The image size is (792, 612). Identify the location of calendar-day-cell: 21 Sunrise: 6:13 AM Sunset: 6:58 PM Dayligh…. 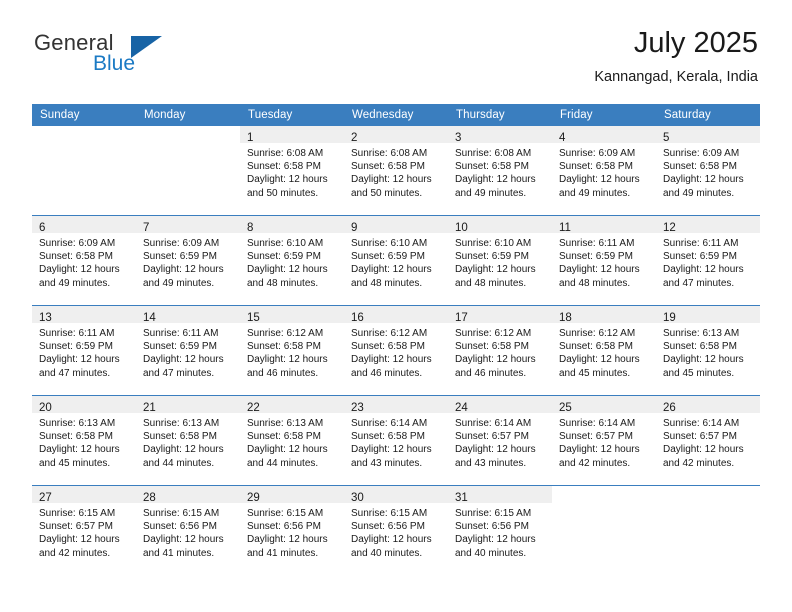
(188, 440).